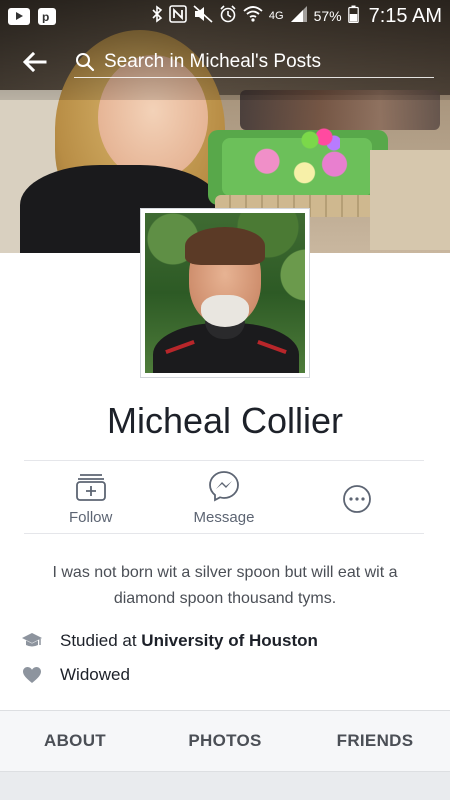  I want to click on profile-actions: Follow Message, so click(224, 497).